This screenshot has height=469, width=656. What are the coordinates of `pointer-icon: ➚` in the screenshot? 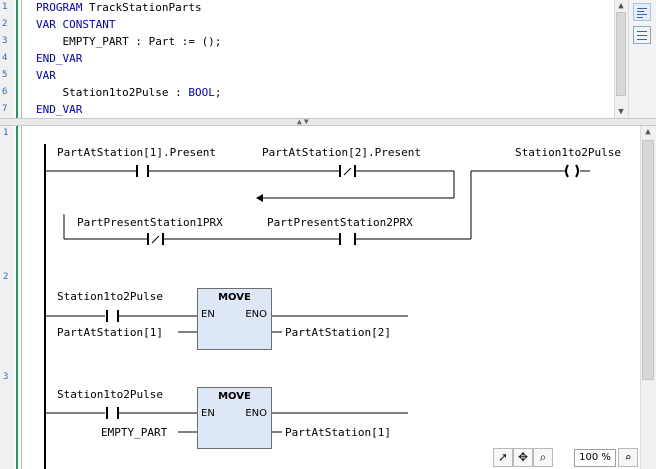 It's located at (503, 457).